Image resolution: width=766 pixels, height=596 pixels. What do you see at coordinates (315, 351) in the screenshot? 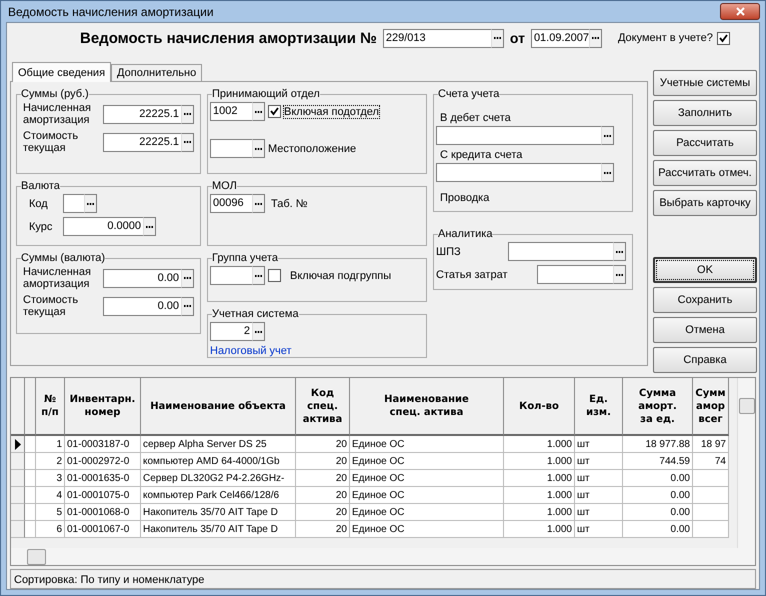
I see `system-link: Налоговый учет` at bounding box center [315, 351].